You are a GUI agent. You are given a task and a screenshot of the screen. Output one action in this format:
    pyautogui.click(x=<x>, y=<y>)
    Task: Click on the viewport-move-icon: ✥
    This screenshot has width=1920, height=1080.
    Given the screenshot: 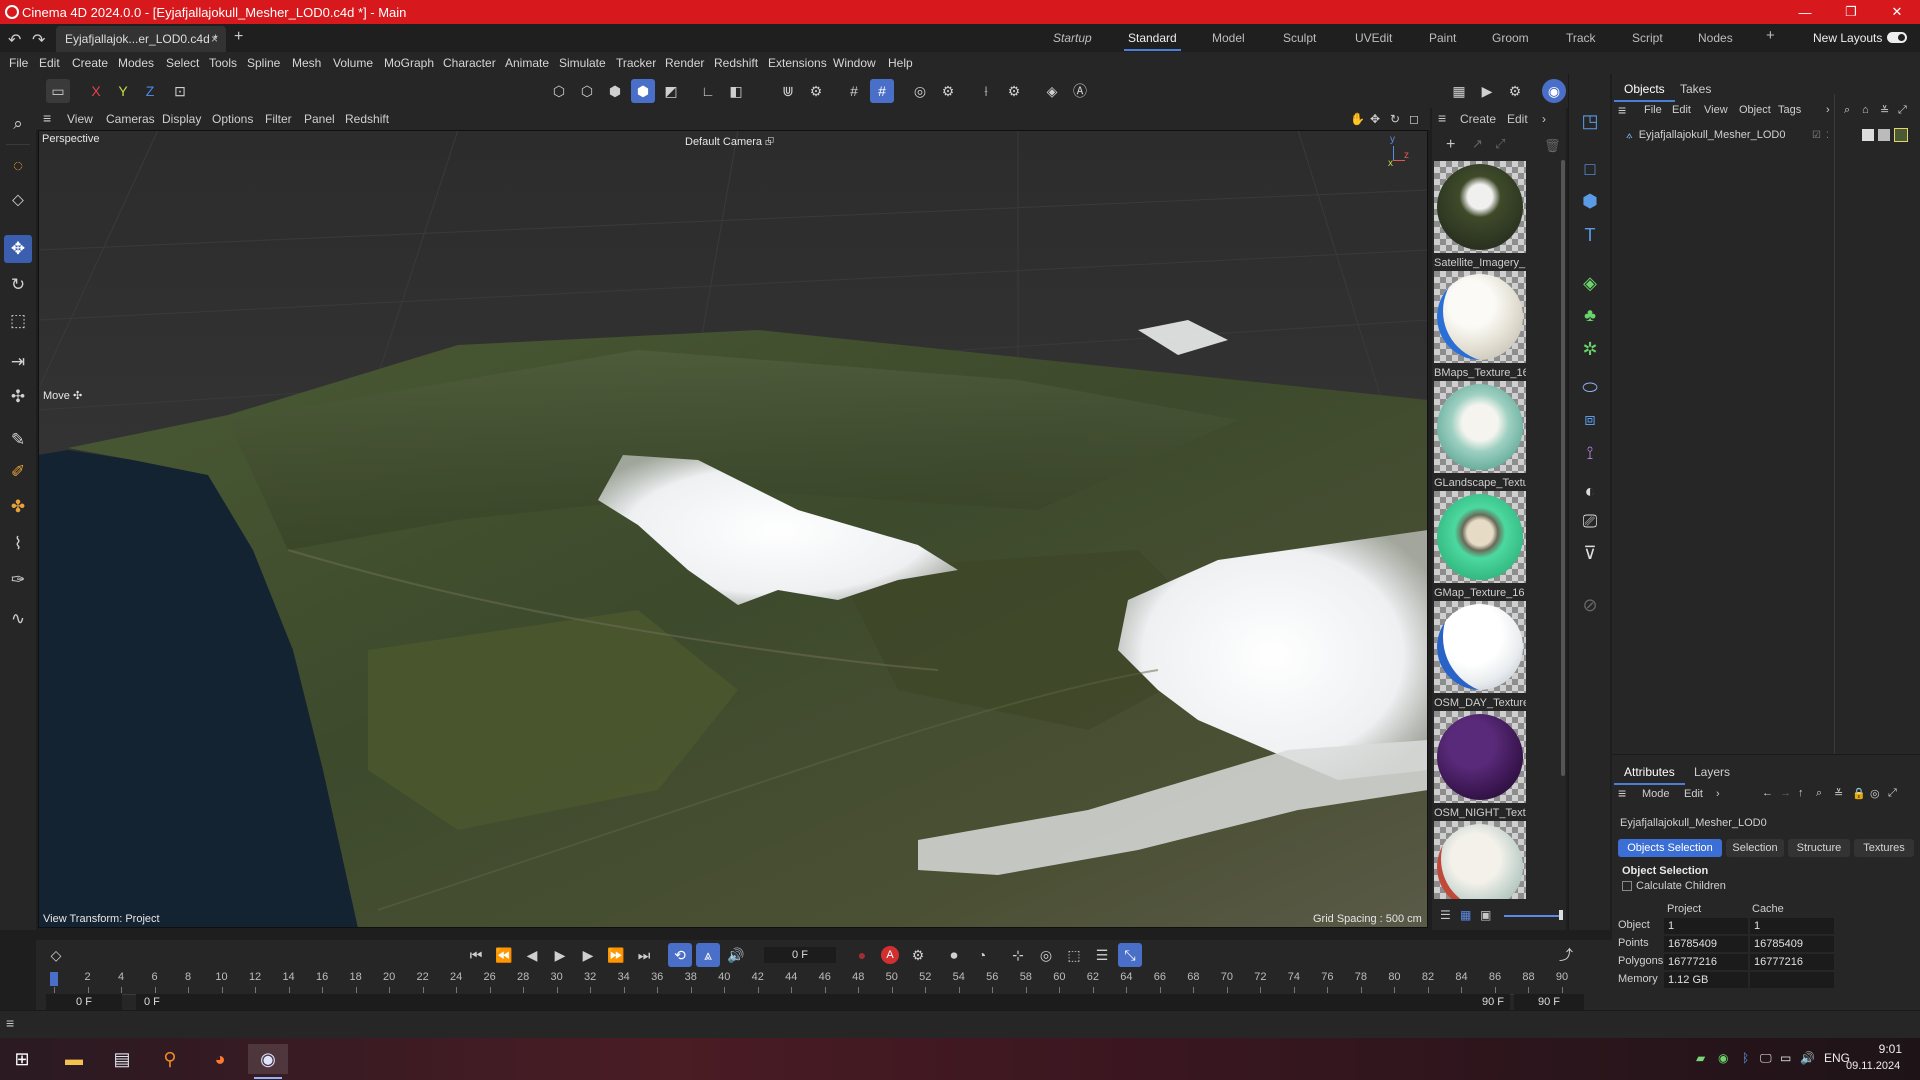 What is the action you would take?
    pyautogui.click(x=1375, y=119)
    